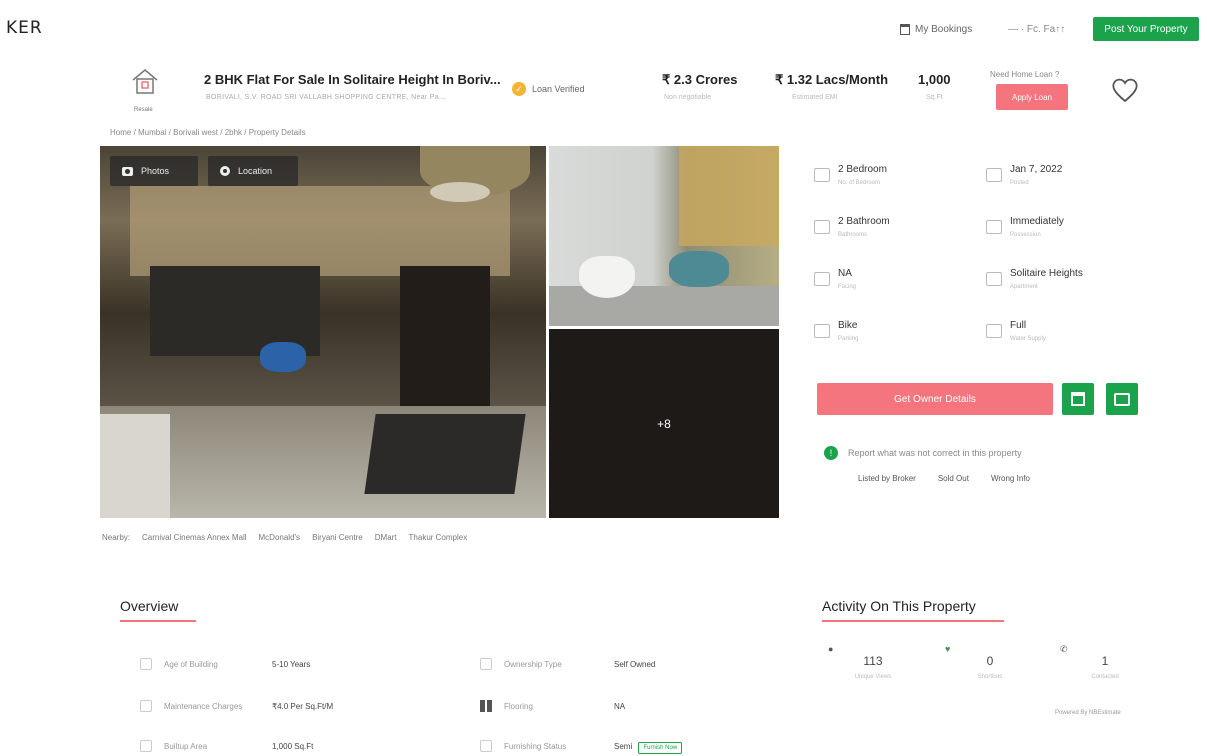  Describe the element at coordinates (255, 171) in the screenshot. I see `location-label: Location` at that location.